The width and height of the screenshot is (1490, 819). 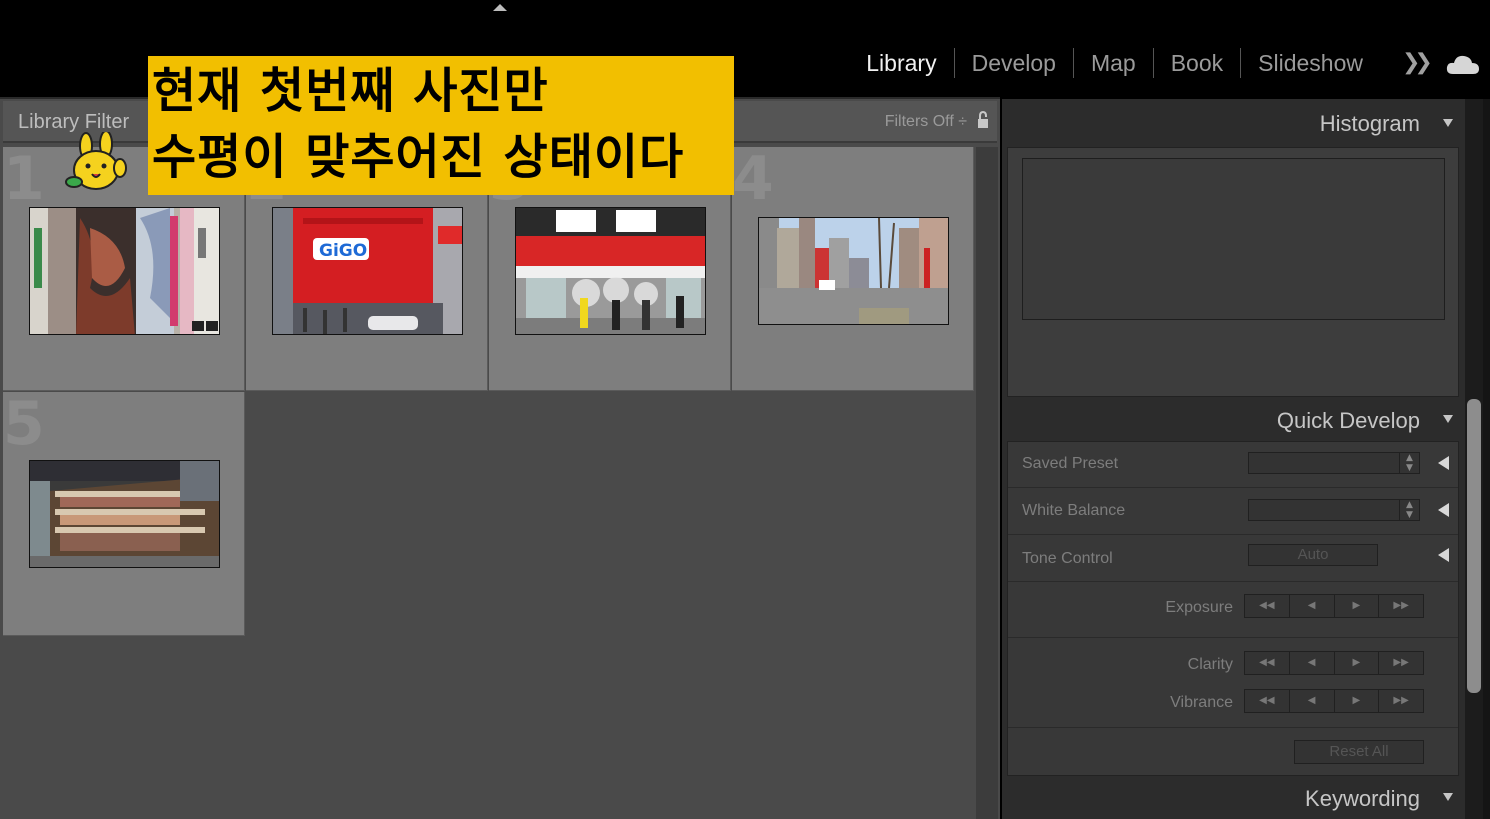 I want to click on clarity-increase: ▶, so click(x=1357, y=663).